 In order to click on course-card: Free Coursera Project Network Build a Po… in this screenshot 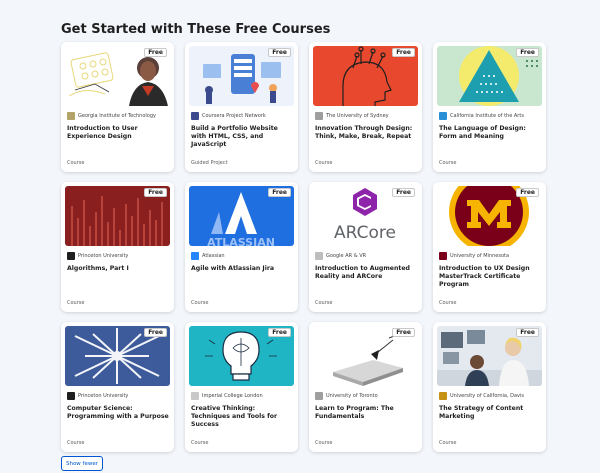, I will do `click(241, 107)`.